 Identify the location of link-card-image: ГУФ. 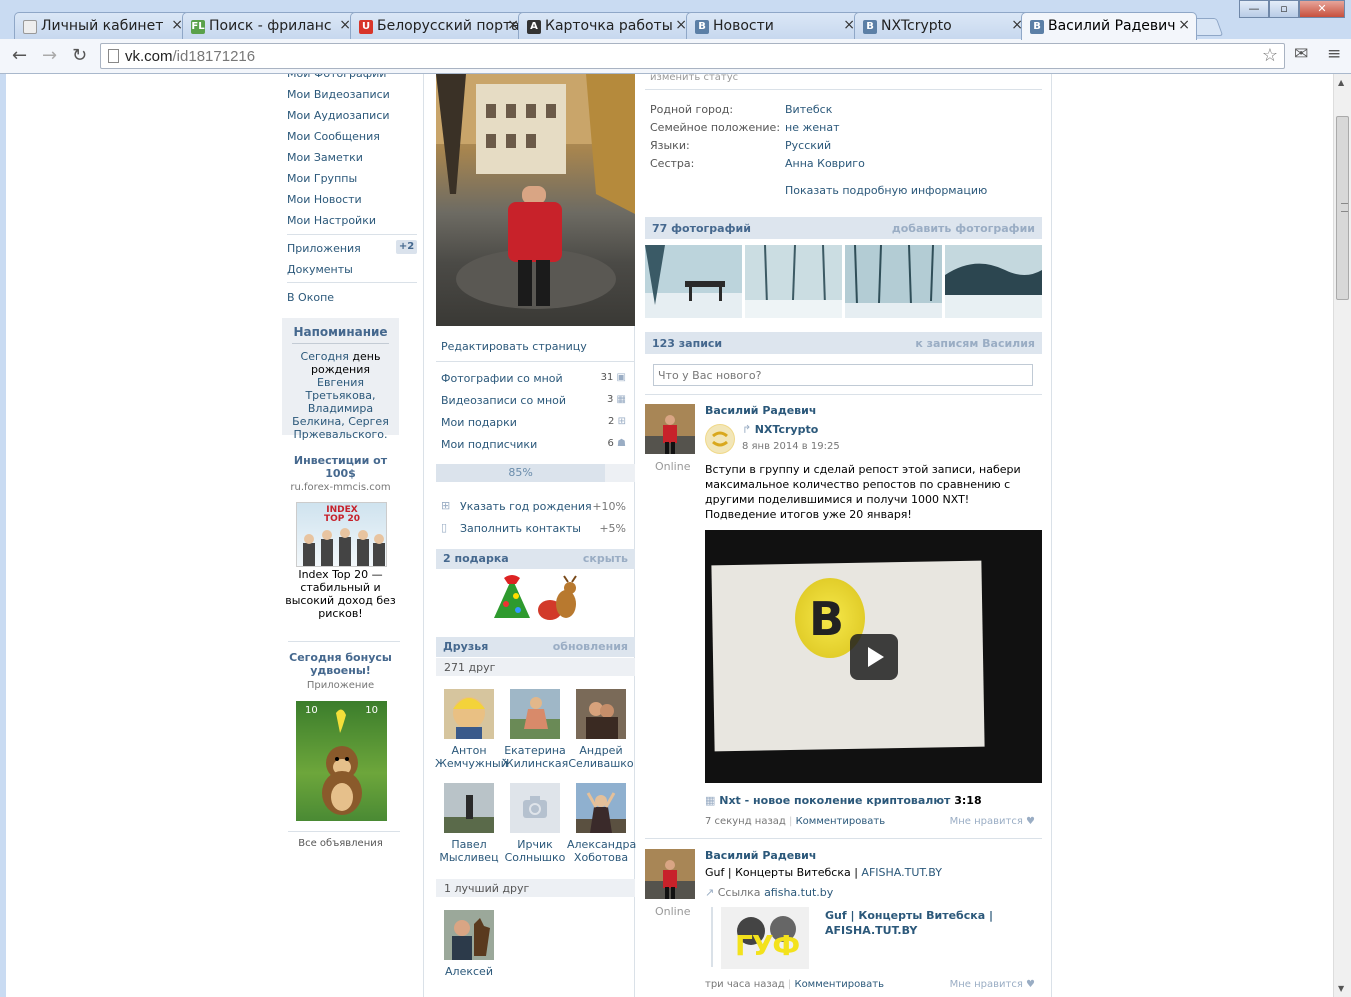
(765, 938).